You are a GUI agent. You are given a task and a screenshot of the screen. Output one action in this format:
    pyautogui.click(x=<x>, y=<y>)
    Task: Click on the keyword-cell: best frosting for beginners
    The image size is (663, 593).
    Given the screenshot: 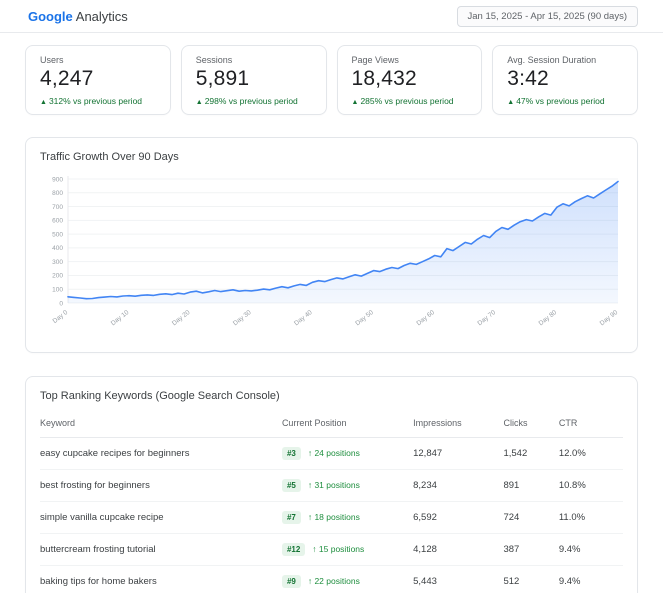 What is the action you would take?
    pyautogui.click(x=161, y=485)
    